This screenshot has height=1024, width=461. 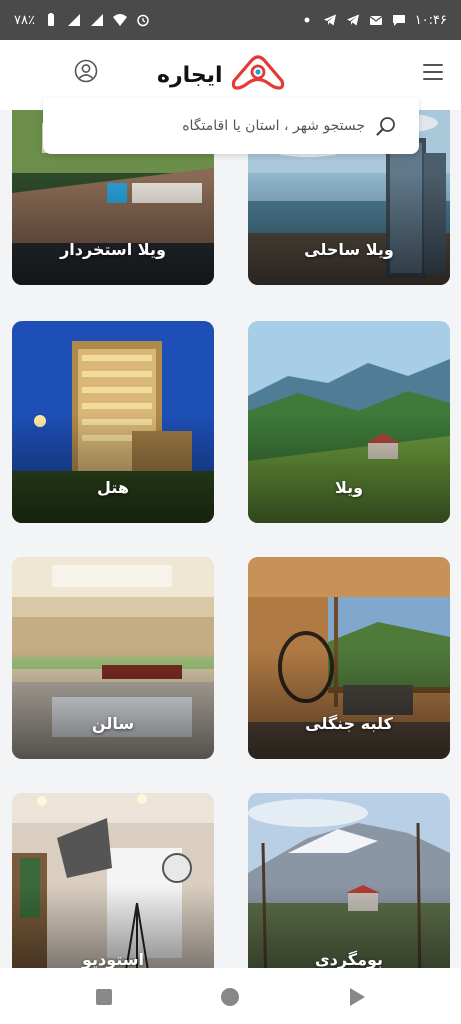 What do you see at coordinates (330, 20) in the screenshot?
I see `telegram-icon` at bounding box center [330, 20].